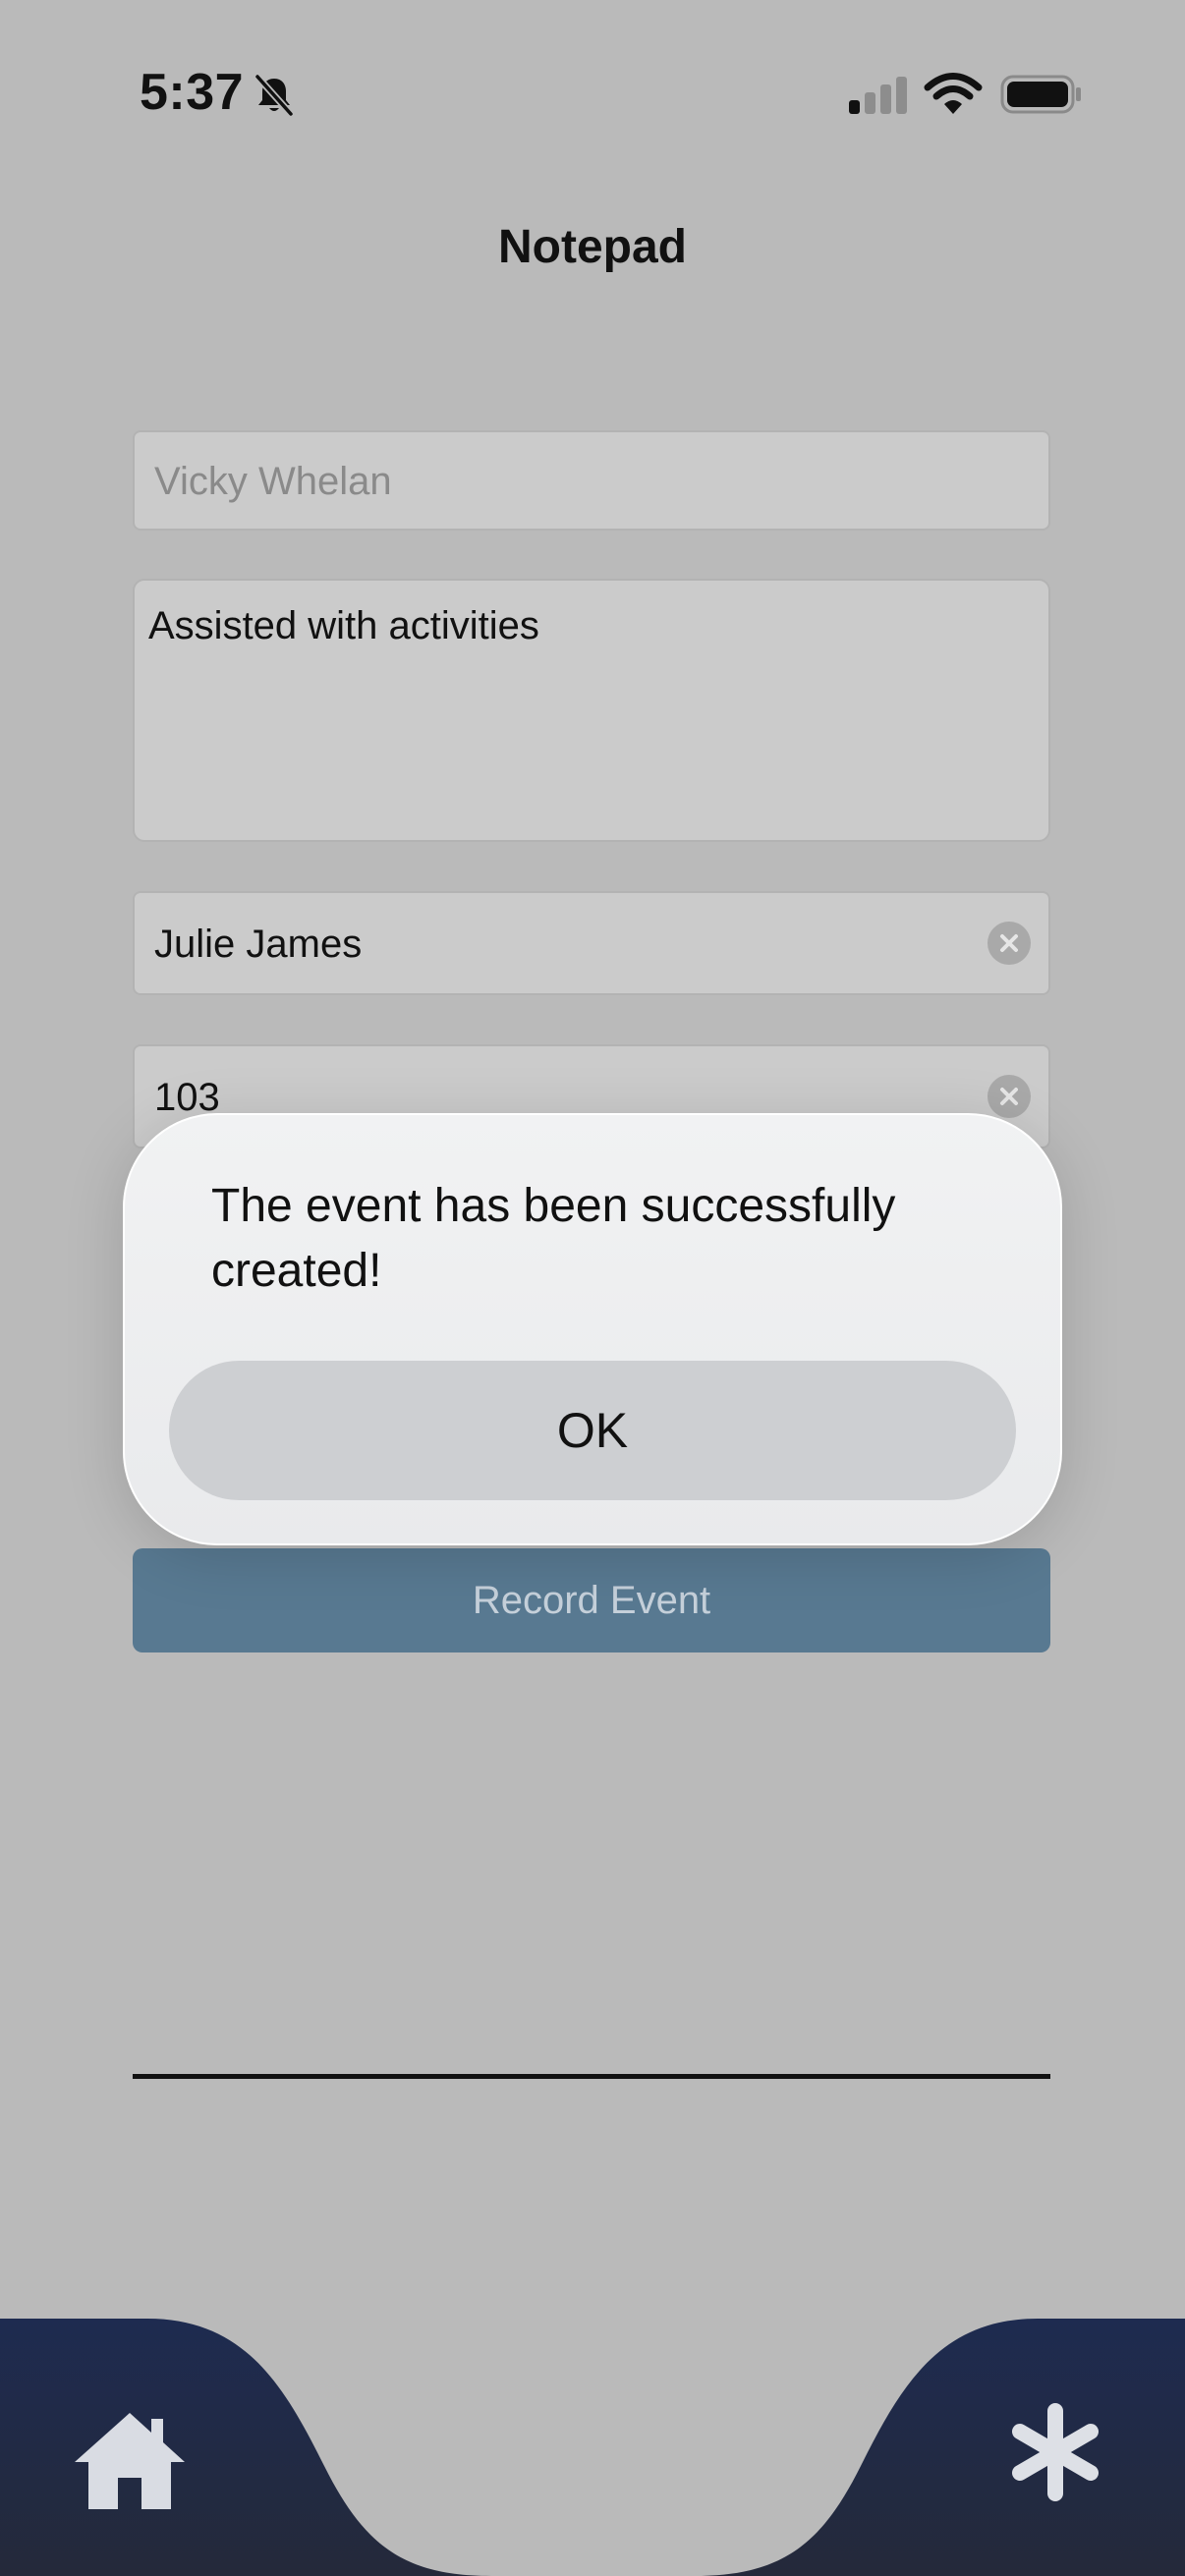 The image size is (1185, 2576). Describe the element at coordinates (592, 1600) in the screenshot. I see `record-event-button: Record Event` at that location.